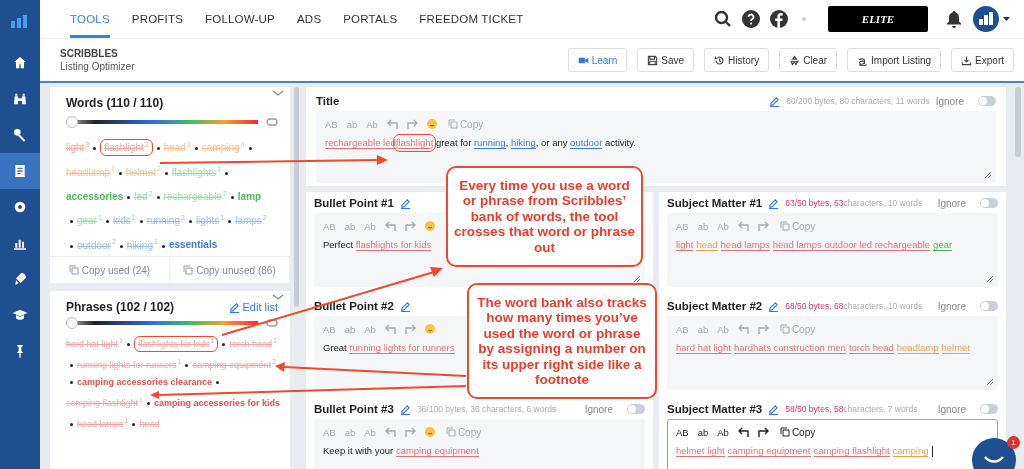 The height and width of the screenshot is (469, 1024). What do you see at coordinates (89, 53) in the screenshot?
I see `tool-title: SCRIBBLES` at bounding box center [89, 53].